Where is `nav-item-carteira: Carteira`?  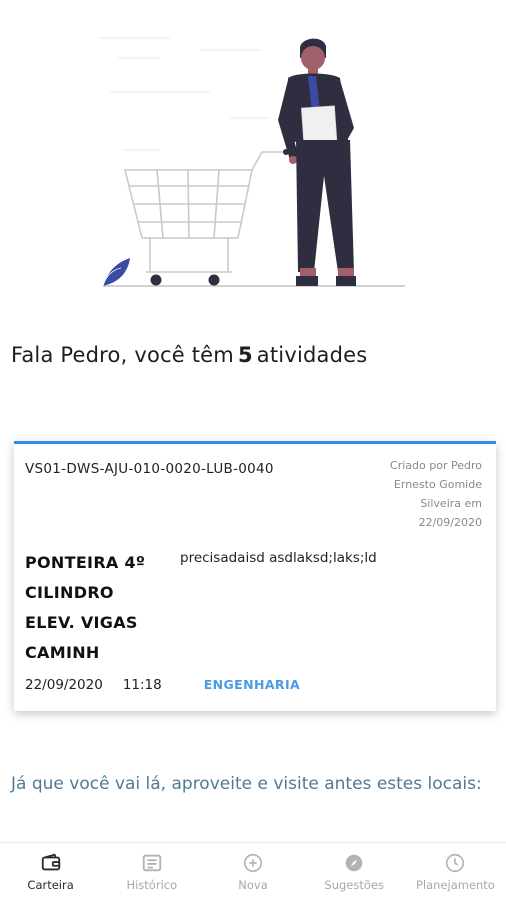 nav-item-carteira: Carteira is located at coordinates (50, 871).